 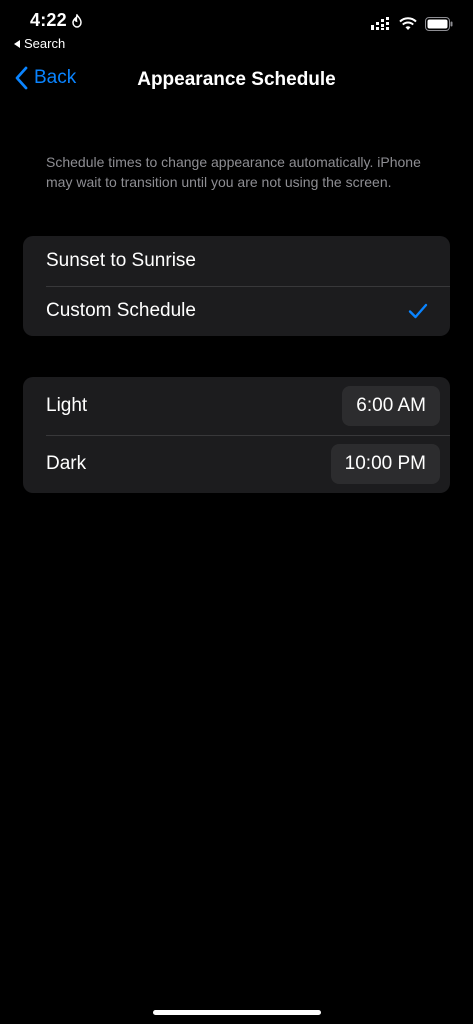 I want to click on status-time-text: 4:22, so click(x=48, y=20).